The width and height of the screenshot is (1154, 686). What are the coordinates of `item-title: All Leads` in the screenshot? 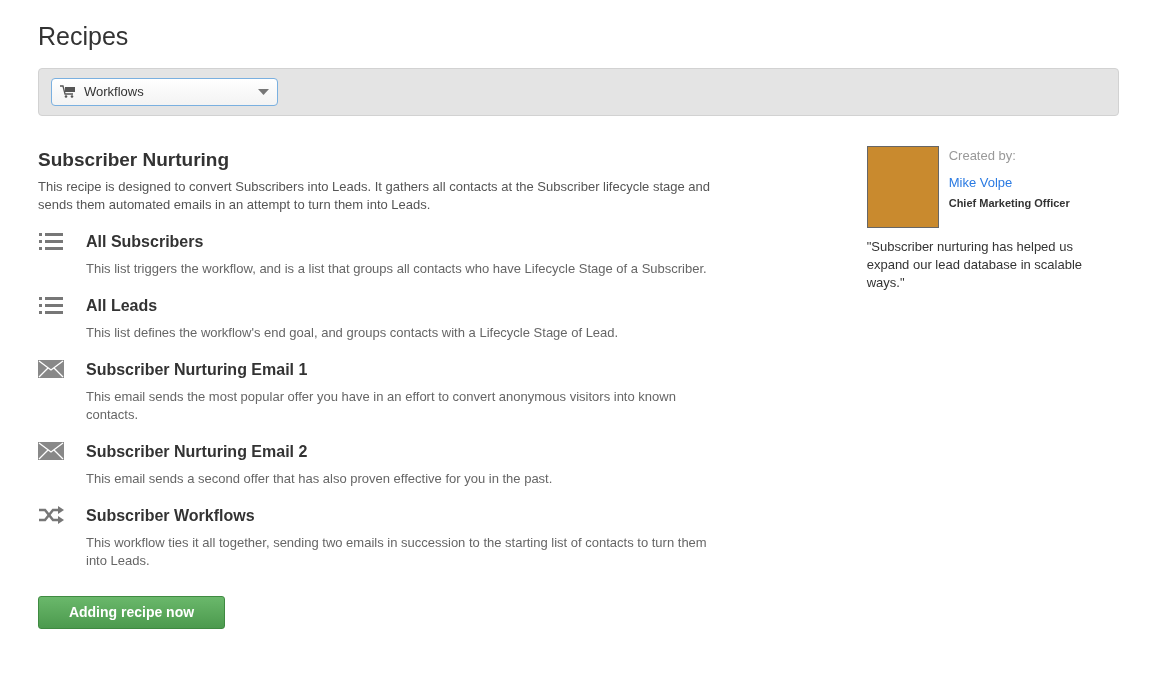 It's located at (122, 306).